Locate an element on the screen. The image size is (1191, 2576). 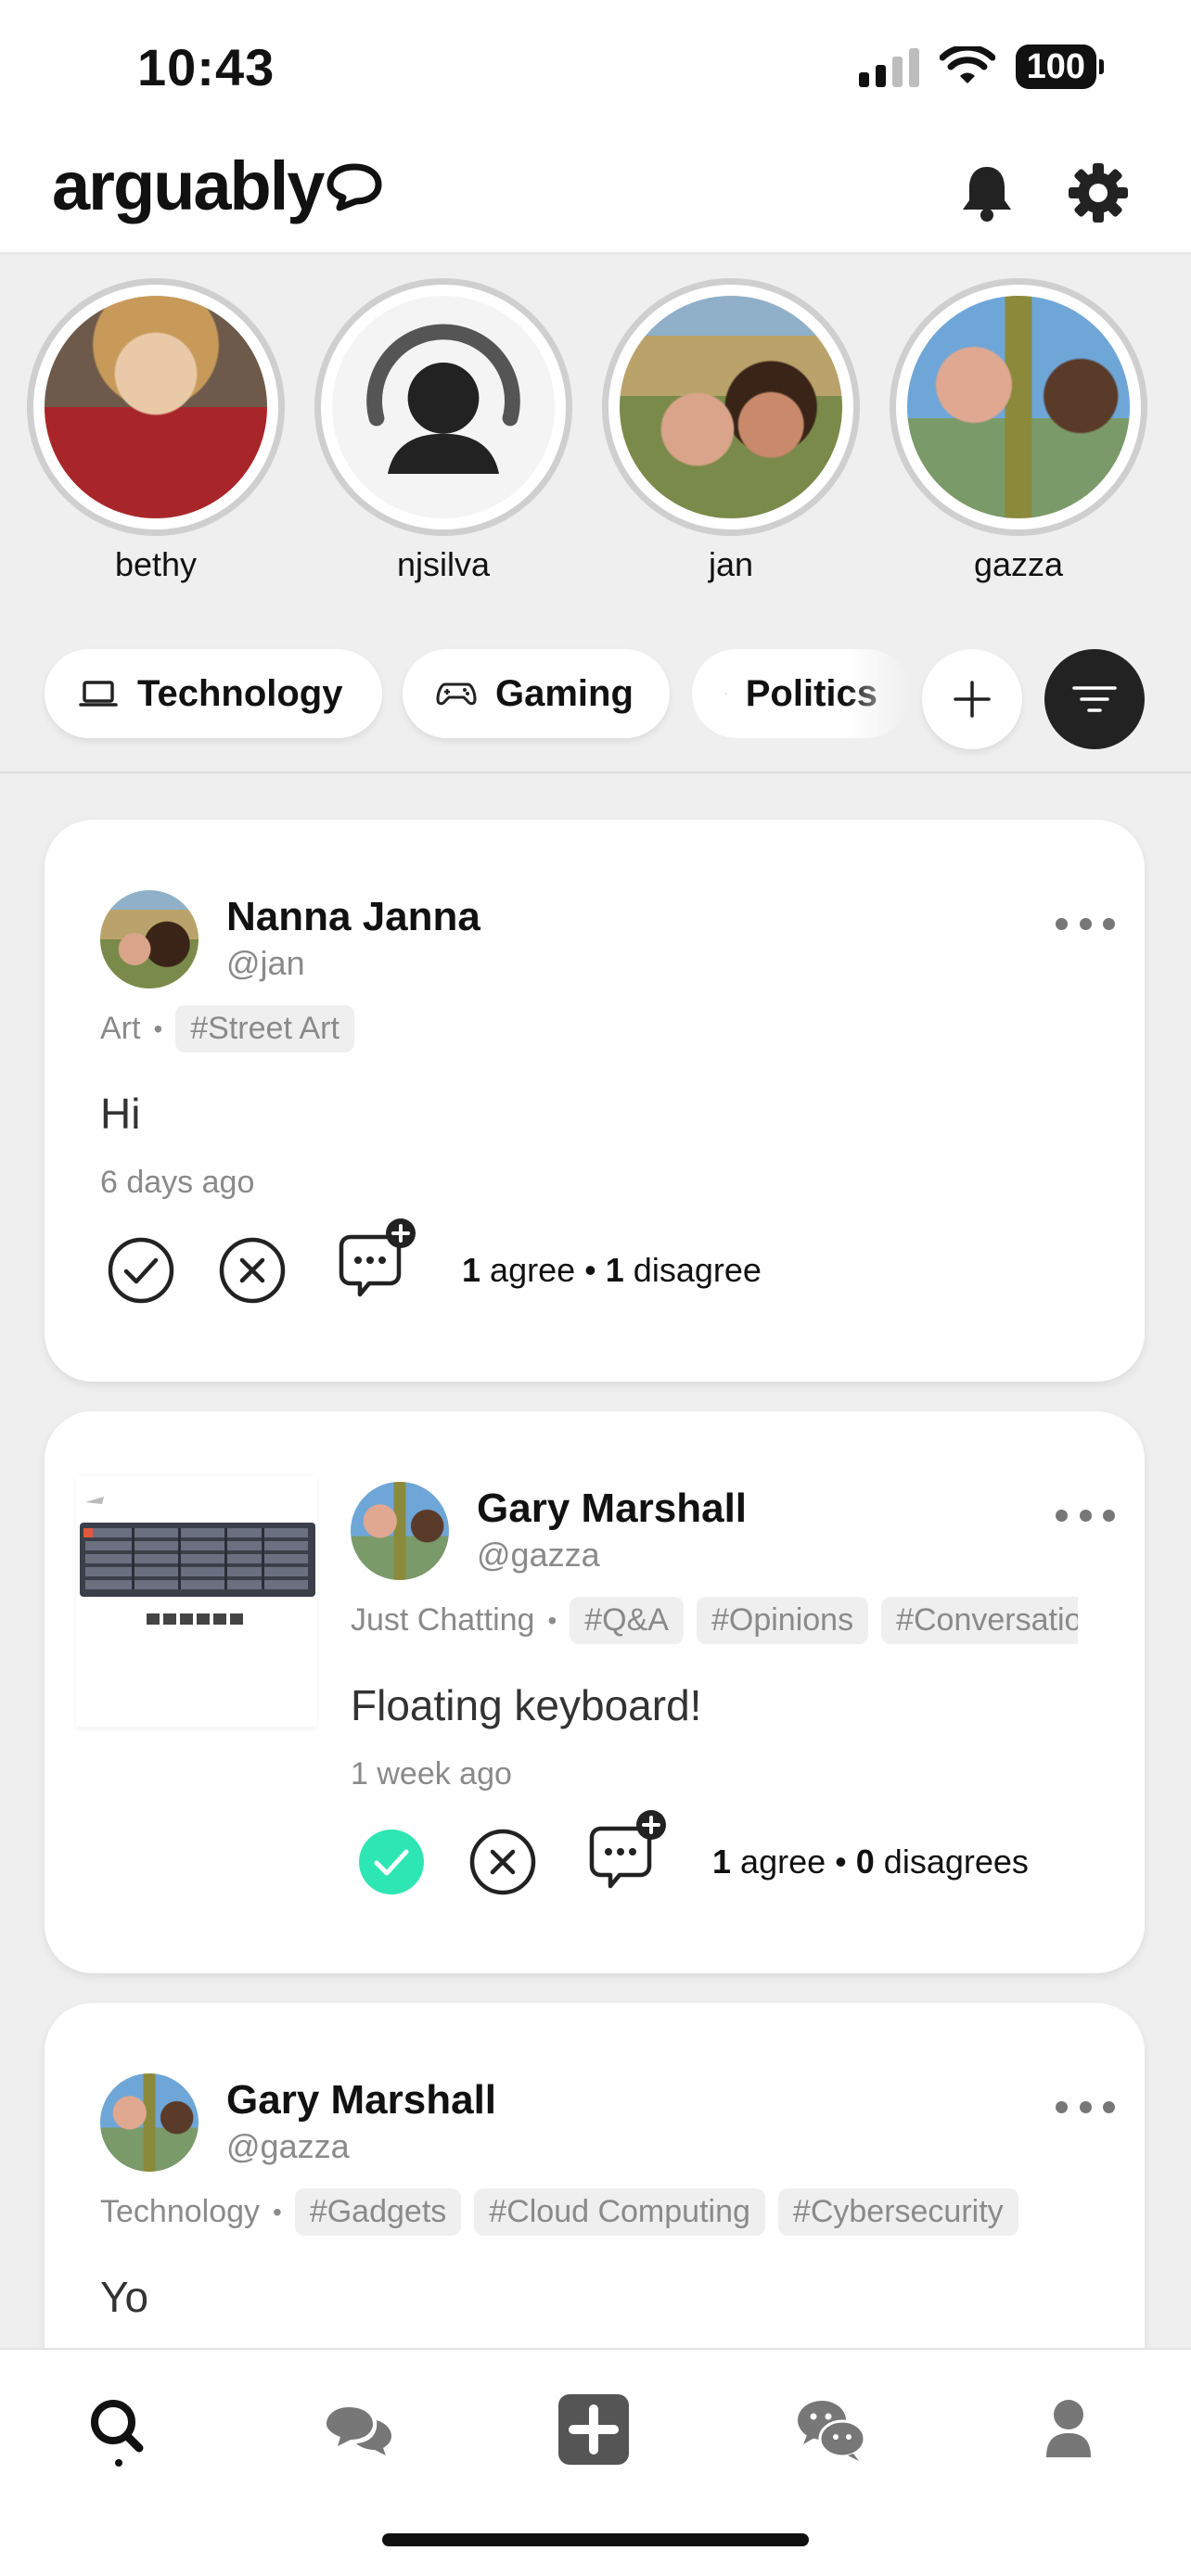
status-icons: 100 is located at coordinates (981, 67).